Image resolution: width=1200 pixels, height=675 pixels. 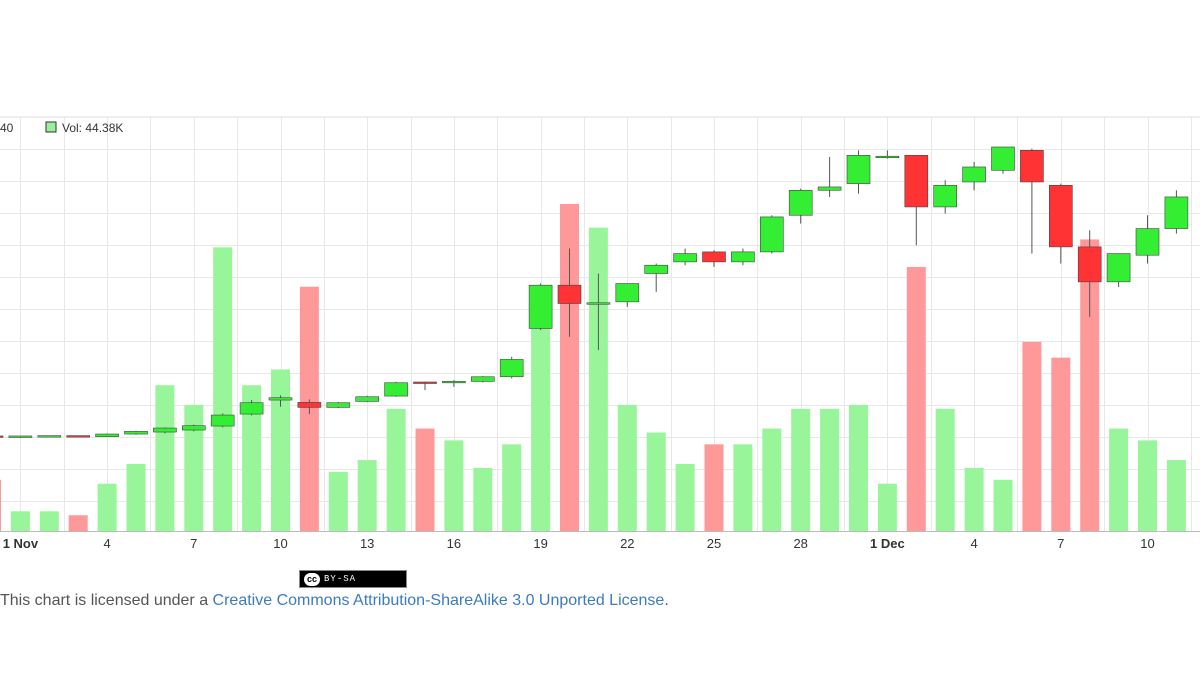 What do you see at coordinates (1060, 543) in the screenshot?
I see `x-tick-label: 7` at bounding box center [1060, 543].